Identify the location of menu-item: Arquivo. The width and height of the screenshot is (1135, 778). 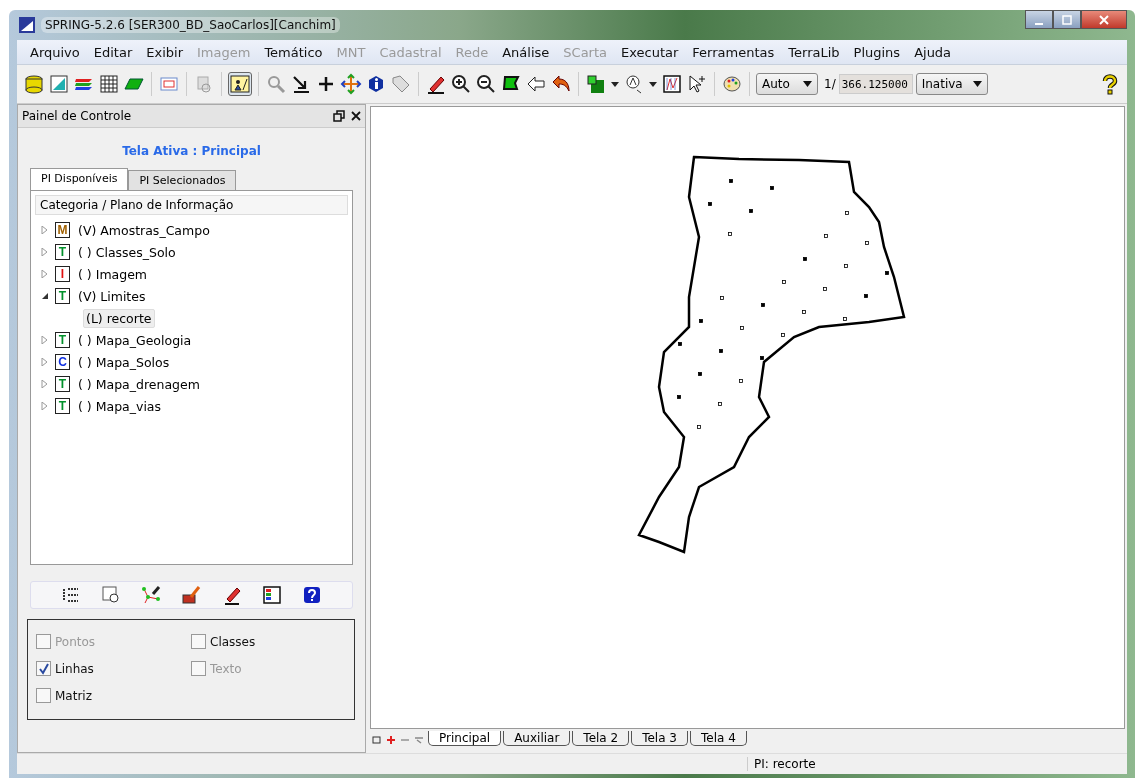
(55, 52).